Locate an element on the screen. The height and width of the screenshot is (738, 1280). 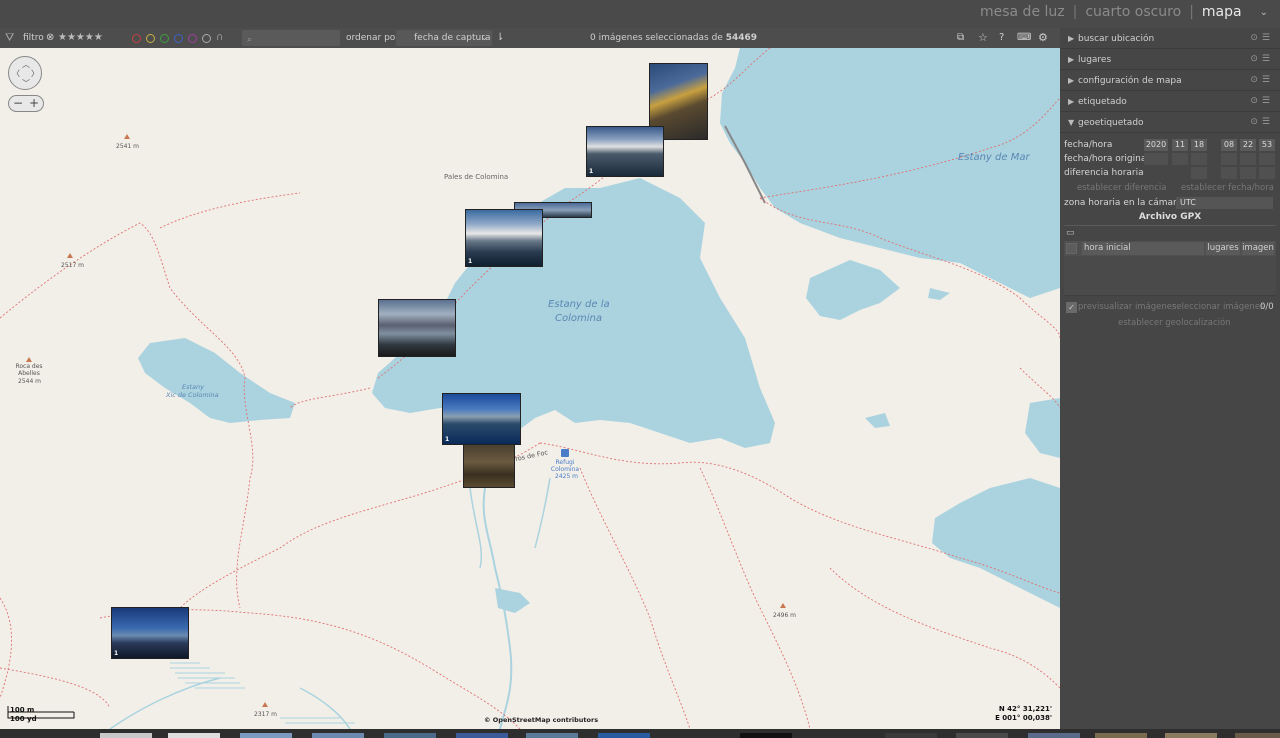
minute-field: 22 is located at coordinates (1248, 145).